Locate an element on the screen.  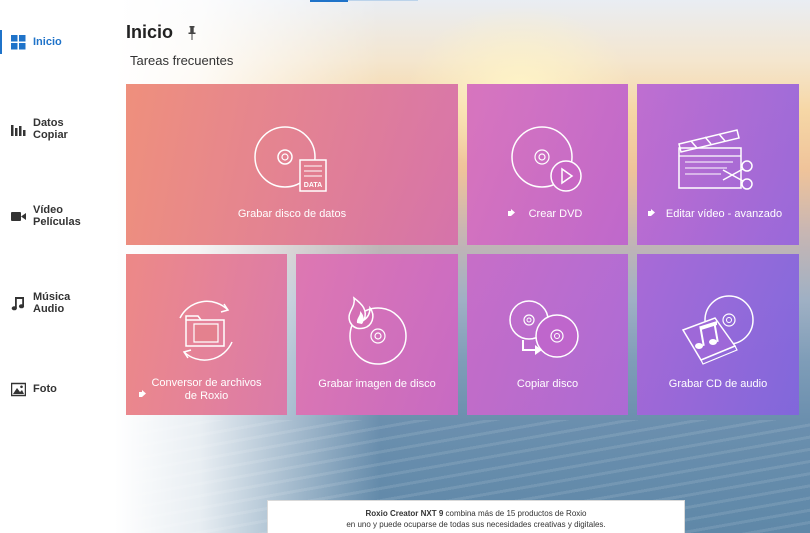
tile-crear-dvd: Crear DVD is located at coordinates (547, 164).